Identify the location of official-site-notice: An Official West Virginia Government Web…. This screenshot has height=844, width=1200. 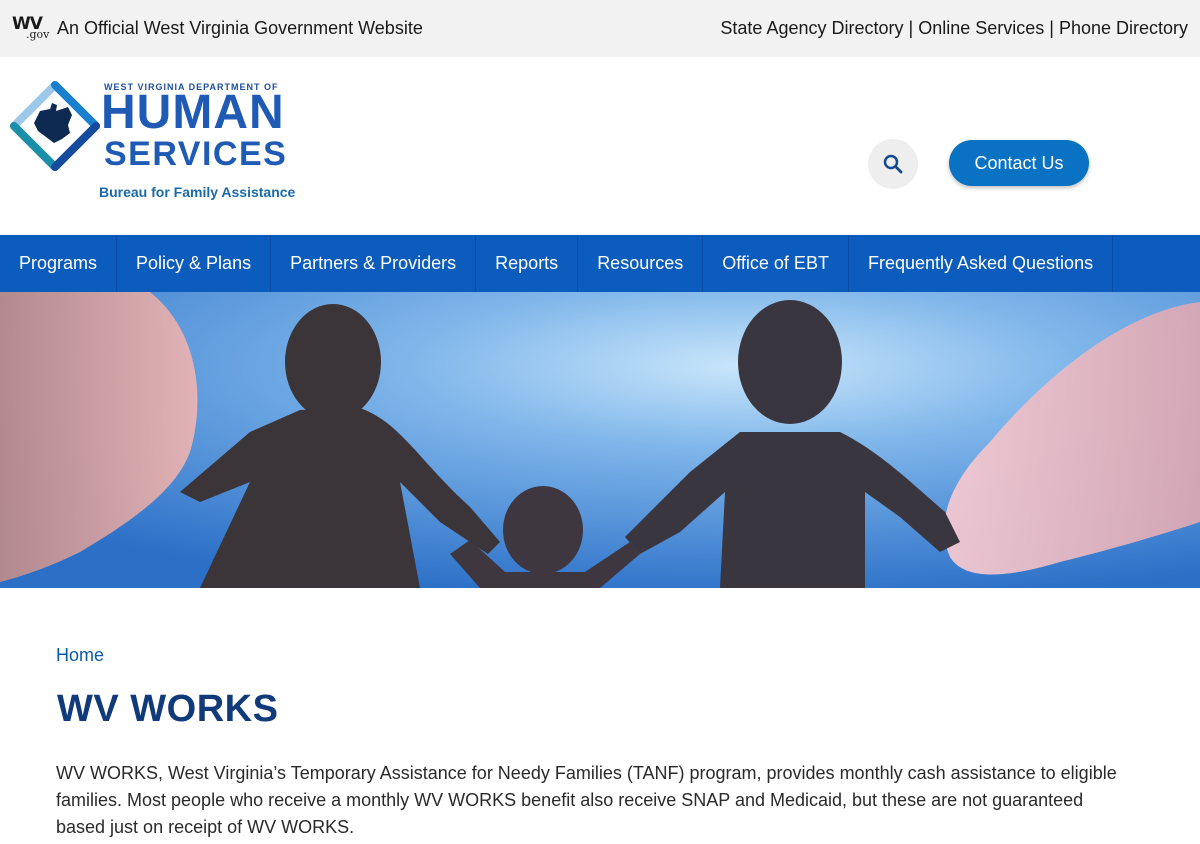
(240, 28).